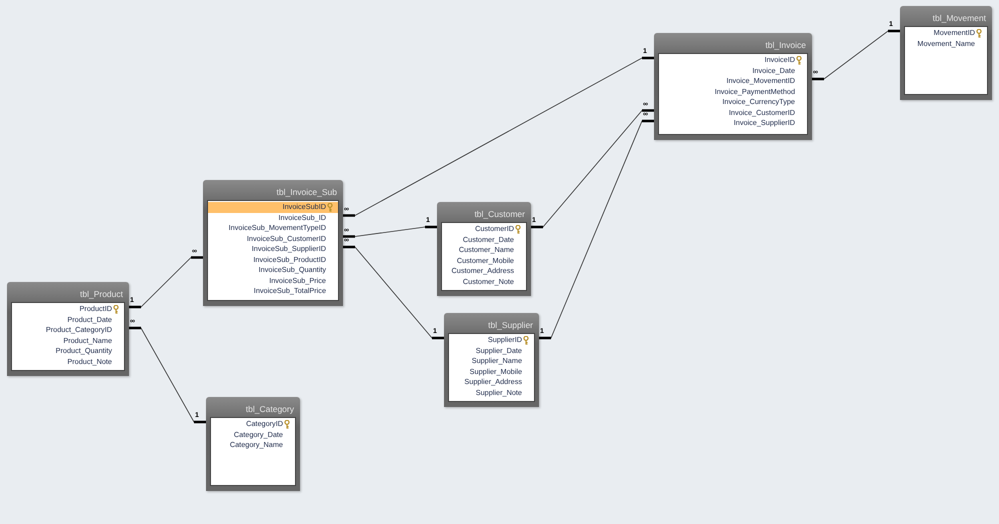 The width and height of the screenshot is (999, 524). Describe the element at coordinates (499, 214) in the screenshot. I see `table-title: tbl_Customer` at that location.